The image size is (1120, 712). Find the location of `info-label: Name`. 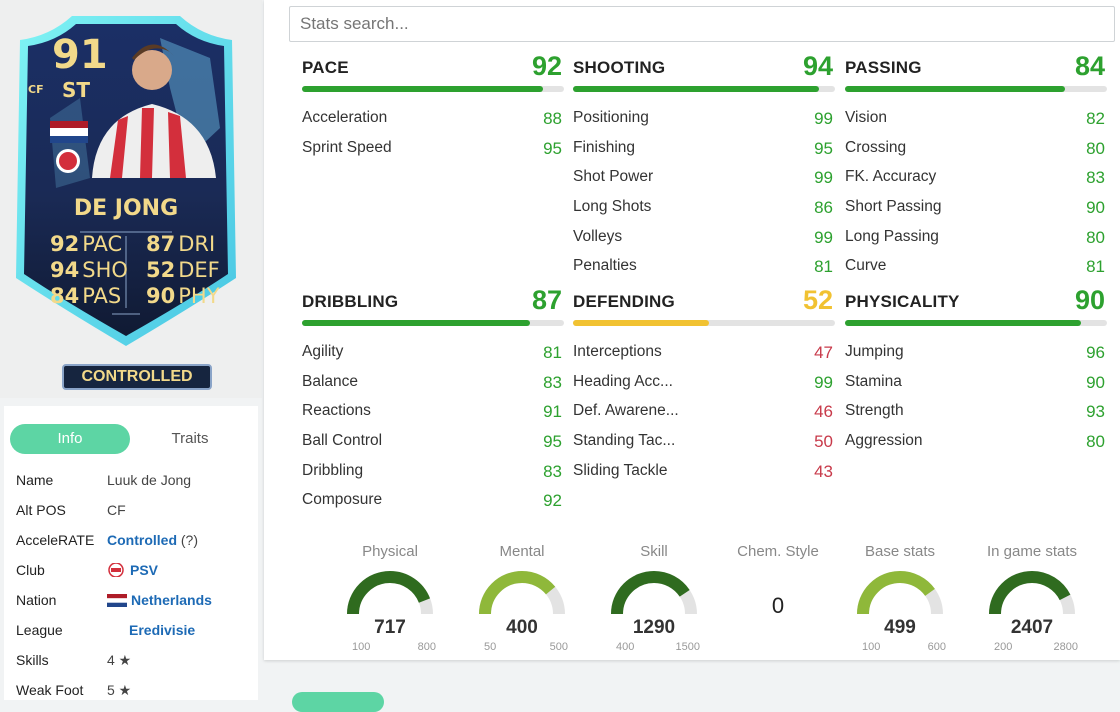

info-label: Name is located at coordinates (35, 480).